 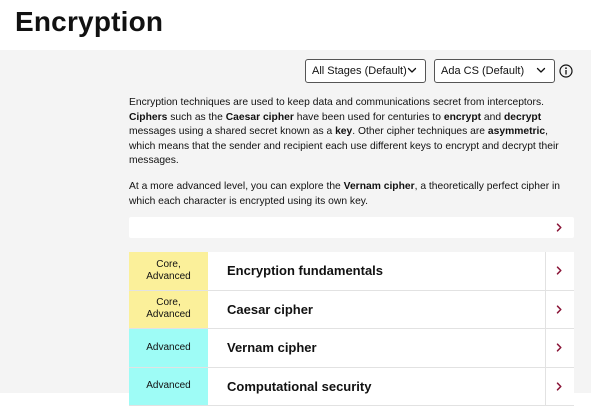 I want to click on page-header: Encryption, so click(x=295, y=25).